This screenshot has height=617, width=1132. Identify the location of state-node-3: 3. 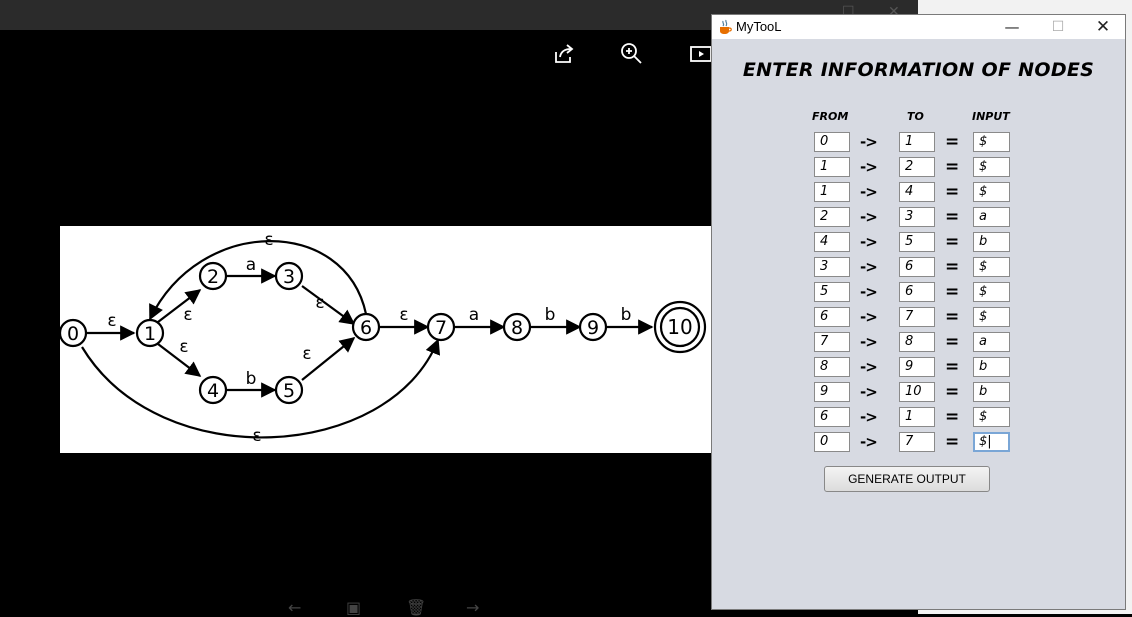
(289, 276).